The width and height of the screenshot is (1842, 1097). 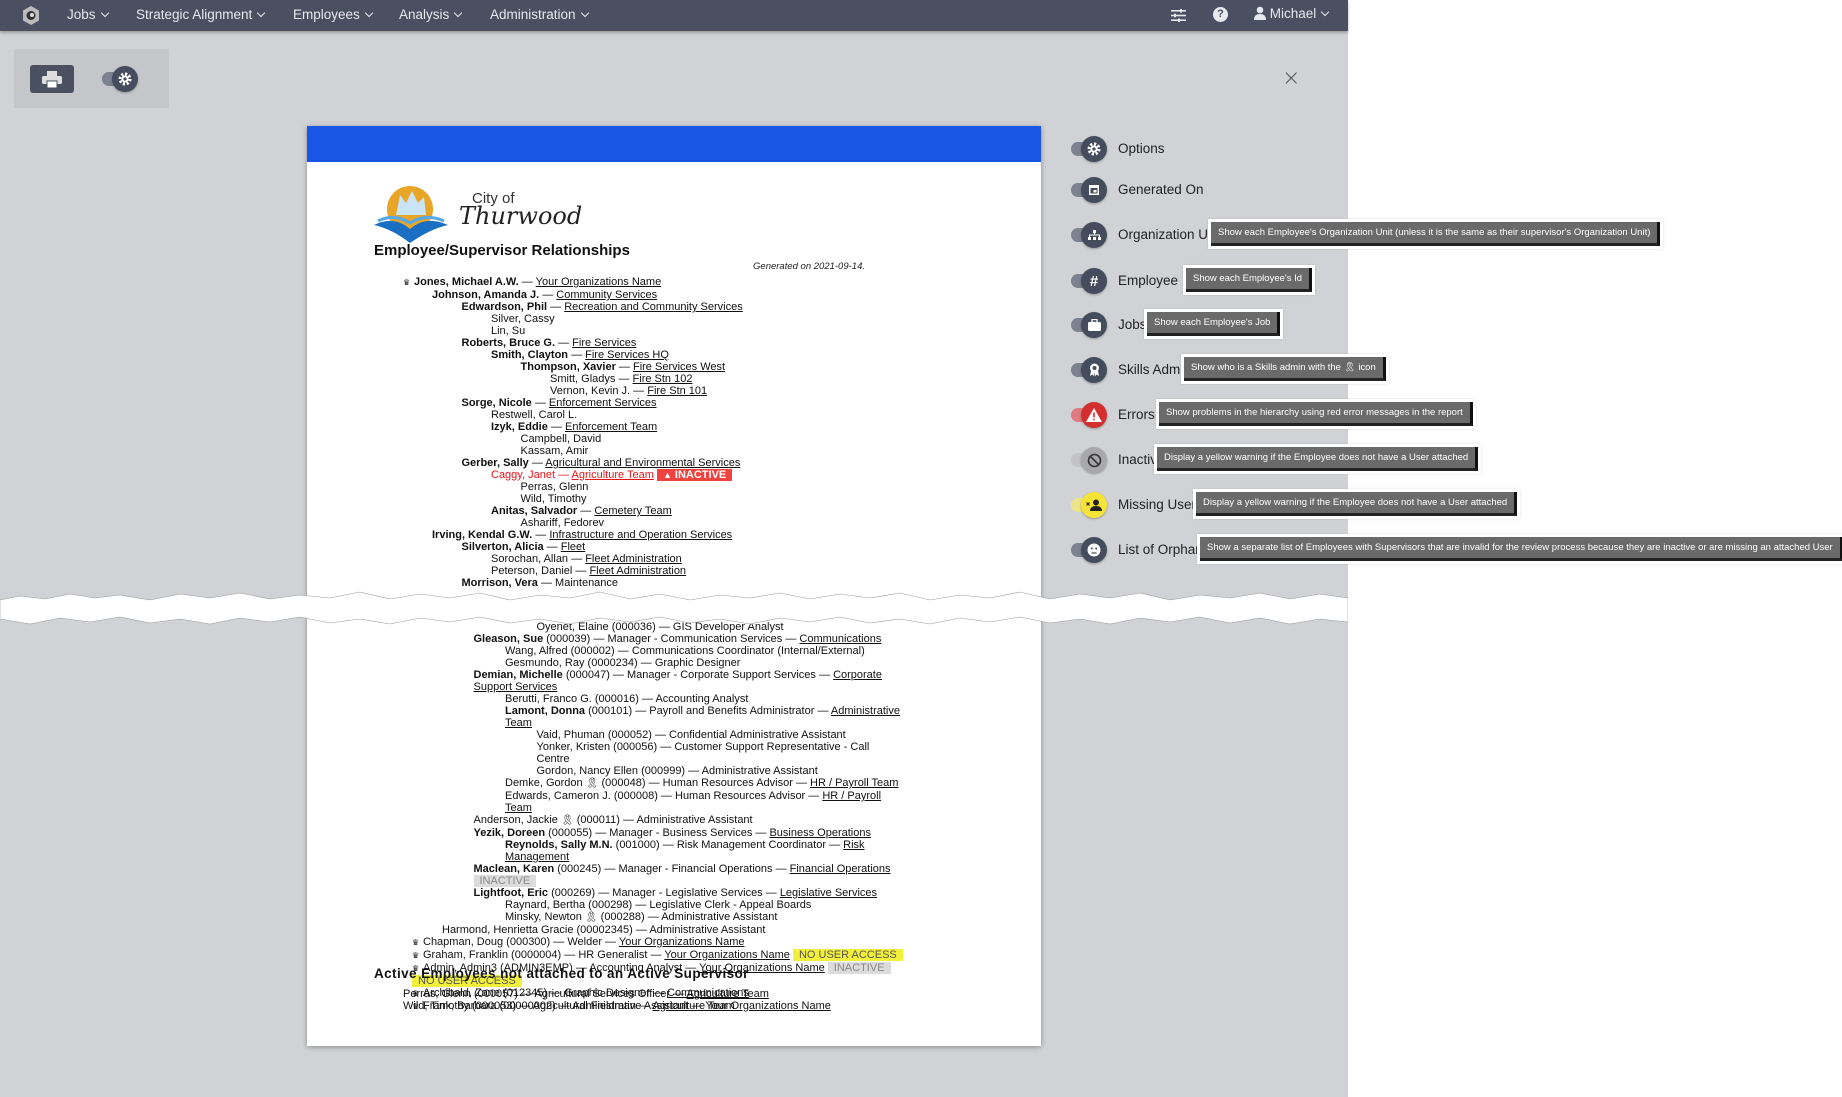 I want to click on skills-admin-icon: 🎗, so click(x=592, y=783).